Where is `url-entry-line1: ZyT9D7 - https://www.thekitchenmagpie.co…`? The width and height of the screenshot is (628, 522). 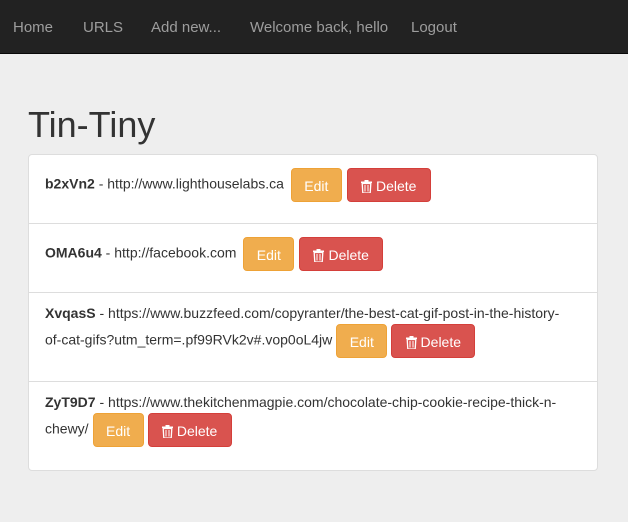 url-entry-line1: ZyT9D7 - https://www.thekitchenmagpie.co… is located at coordinates (313, 402).